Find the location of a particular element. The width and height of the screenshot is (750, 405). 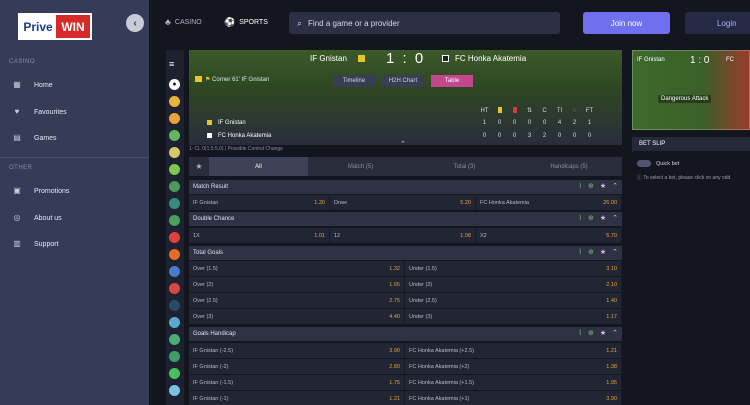

tab-all: All is located at coordinates (258, 166).